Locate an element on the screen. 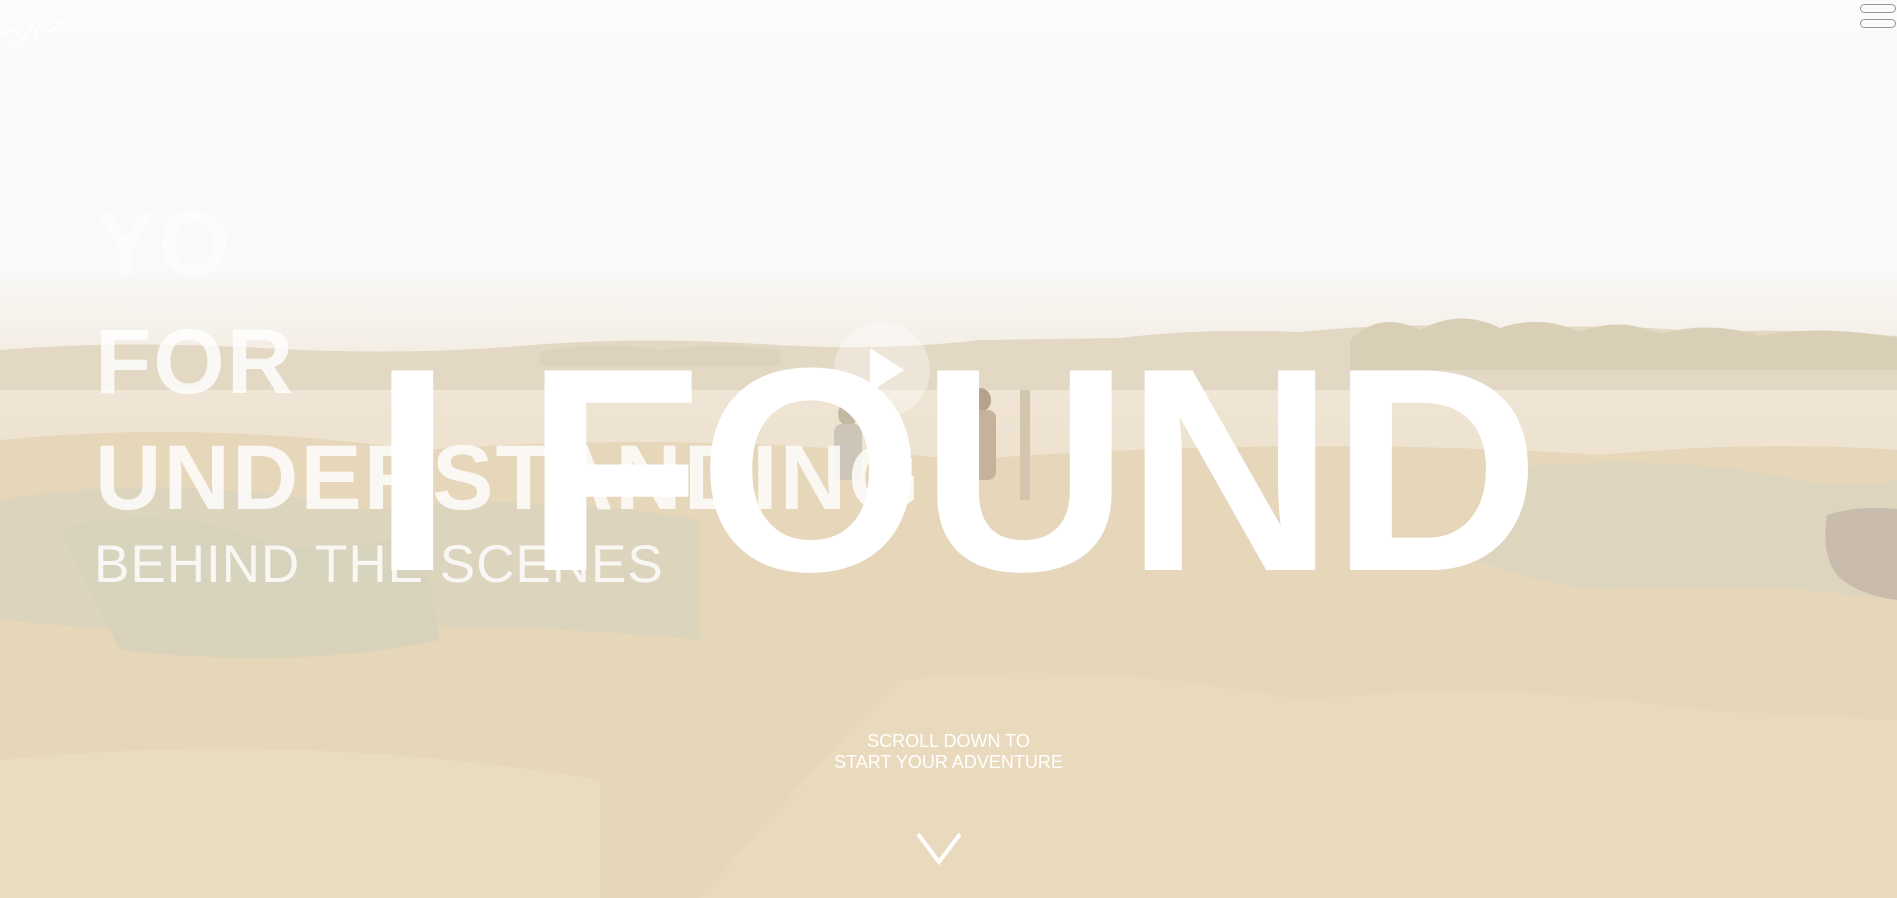 Image resolution: width=1897 pixels, height=898 pixels. background-rock-sign is located at coordinates (1861, 553).